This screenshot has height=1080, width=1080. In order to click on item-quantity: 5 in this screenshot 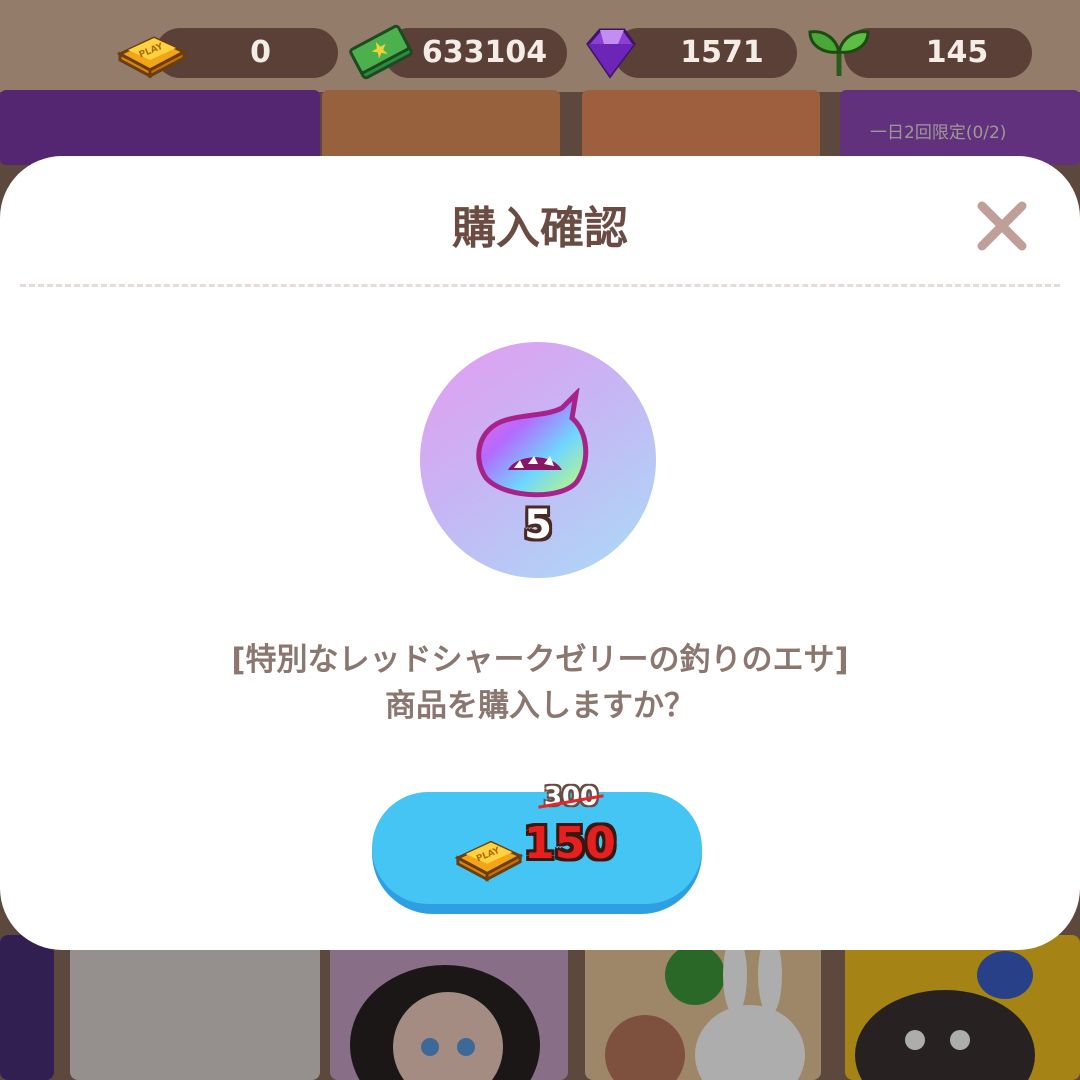, I will do `click(538, 525)`.